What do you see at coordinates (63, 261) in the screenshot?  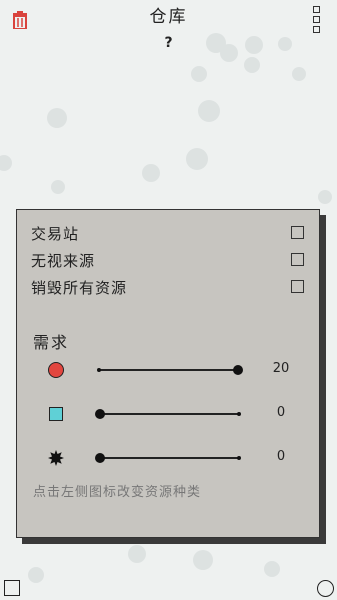 I see `option-ignore-source-label: 无视来源` at bounding box center [63, 261].